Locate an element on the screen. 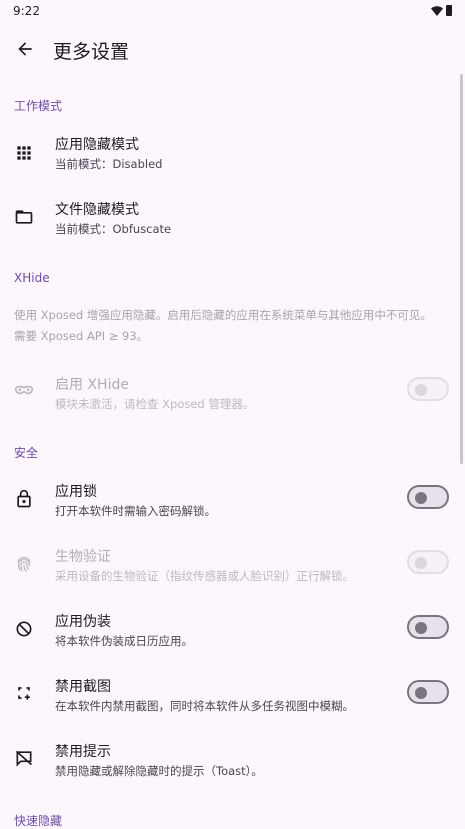 The height and width of the screenshot is (829, 465). disable-screenshot-switch is located at coordinates (428, 692).